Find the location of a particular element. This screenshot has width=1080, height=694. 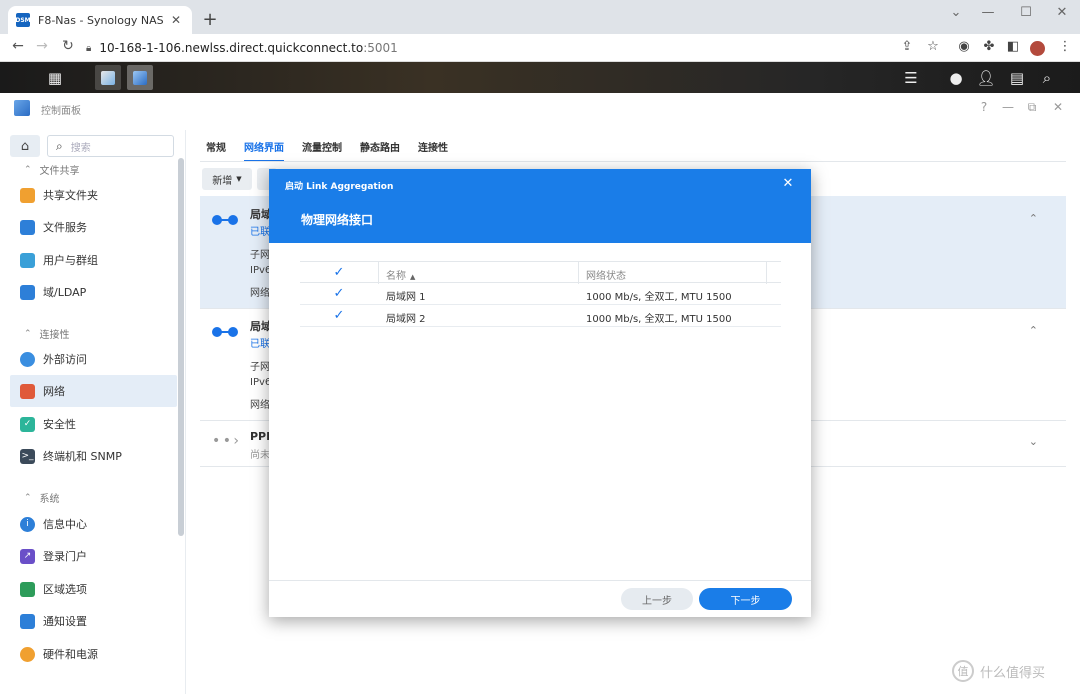

tab-general: 常规 is located at coordinates (216, 150).